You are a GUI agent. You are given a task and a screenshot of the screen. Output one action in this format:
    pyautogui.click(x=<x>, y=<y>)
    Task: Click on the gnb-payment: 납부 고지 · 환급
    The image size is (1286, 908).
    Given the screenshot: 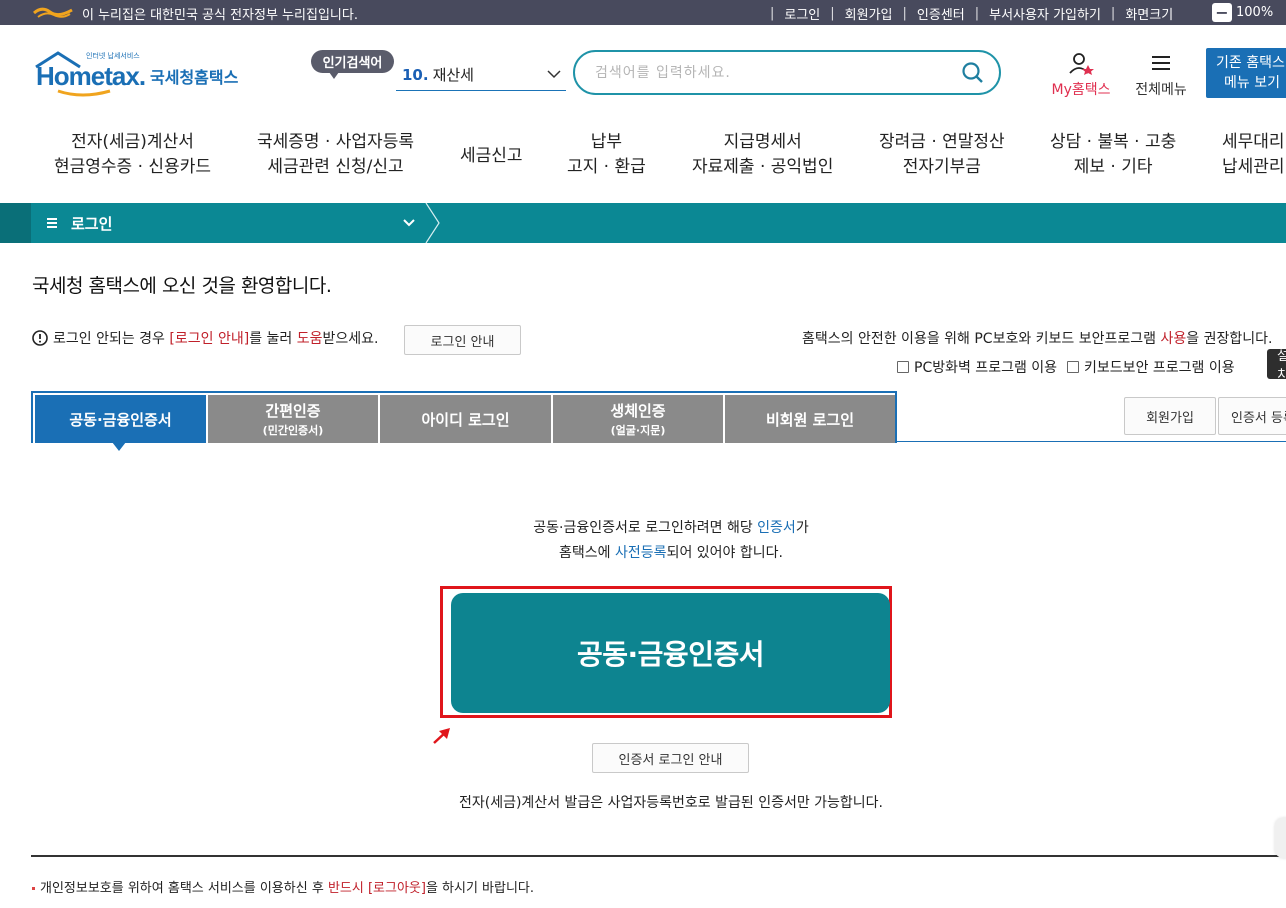 What is the action you would take?
    pyautogui.click(x=606, y=155)
    